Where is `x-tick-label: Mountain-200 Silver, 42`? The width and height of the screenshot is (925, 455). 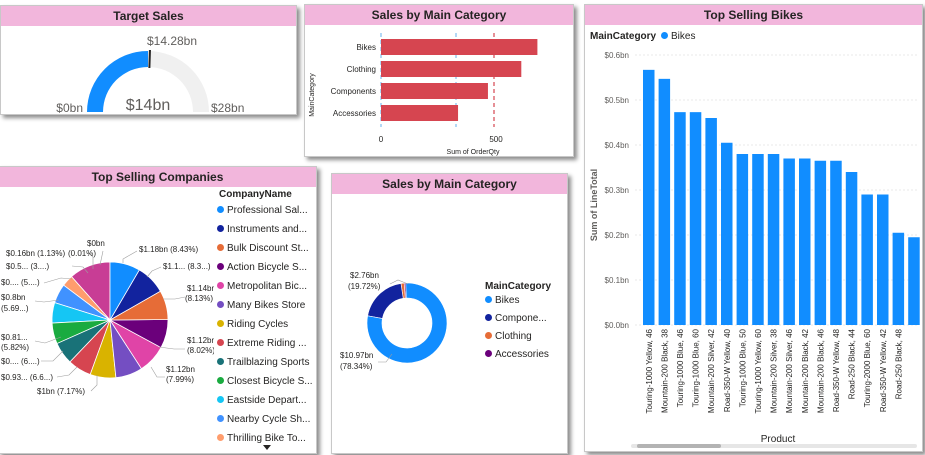 x-tick-label: Mountain-200 Silver, 42 is located at coordinates (711, 370).